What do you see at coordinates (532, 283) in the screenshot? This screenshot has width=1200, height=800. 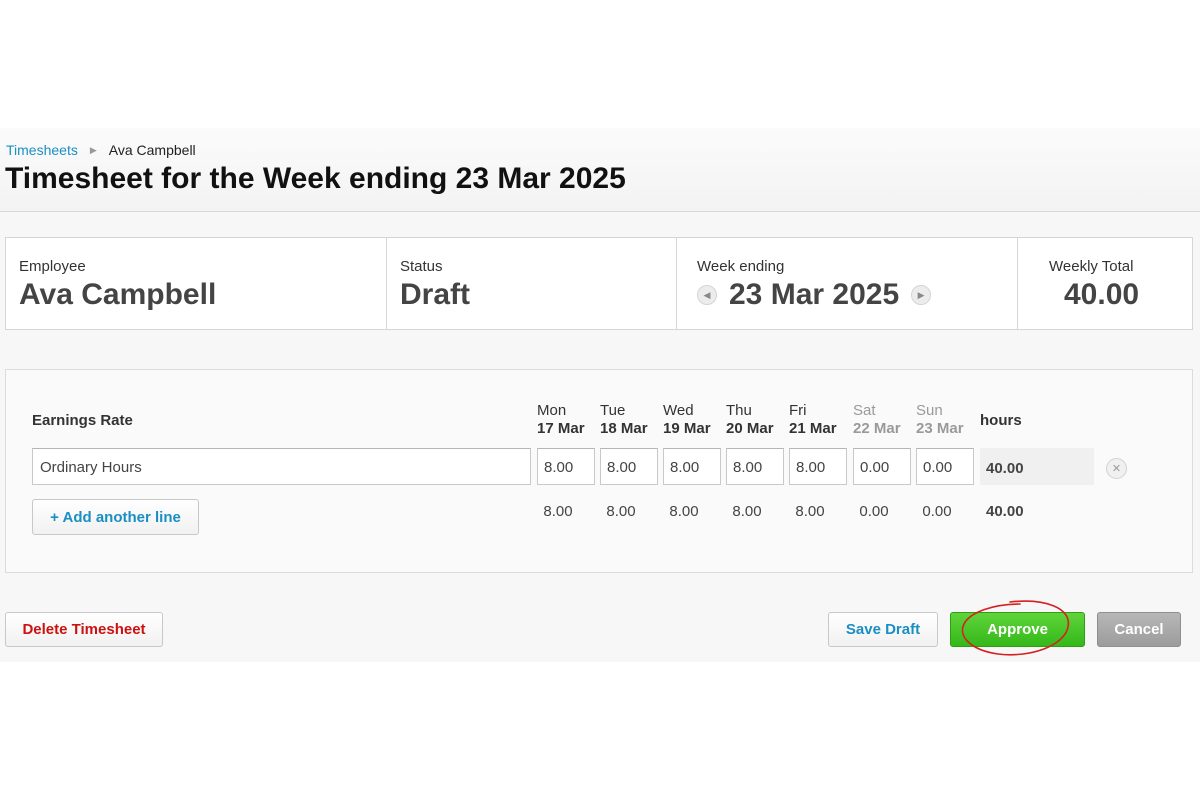 I see `status-cell: Status Draft` at bounding box center [532, 283].